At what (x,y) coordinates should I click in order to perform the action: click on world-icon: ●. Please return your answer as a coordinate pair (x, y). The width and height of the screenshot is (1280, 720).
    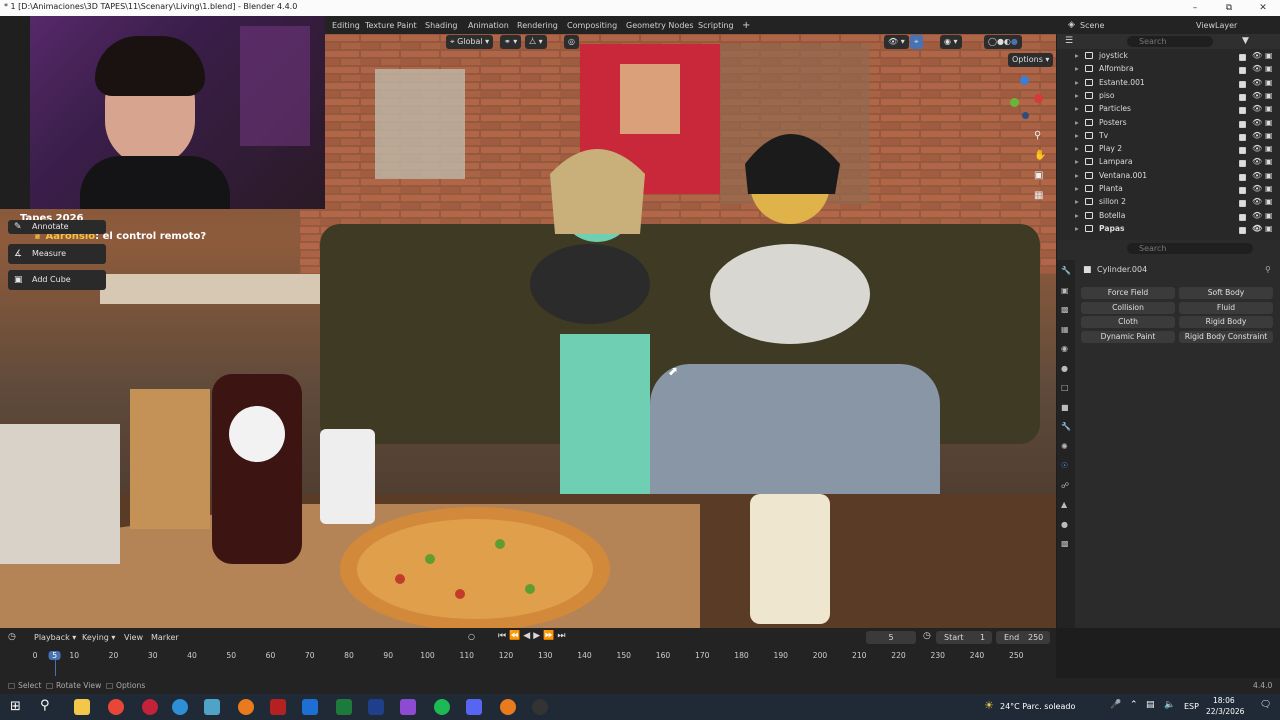
    Looking at the image, I should click on (1064, 368).